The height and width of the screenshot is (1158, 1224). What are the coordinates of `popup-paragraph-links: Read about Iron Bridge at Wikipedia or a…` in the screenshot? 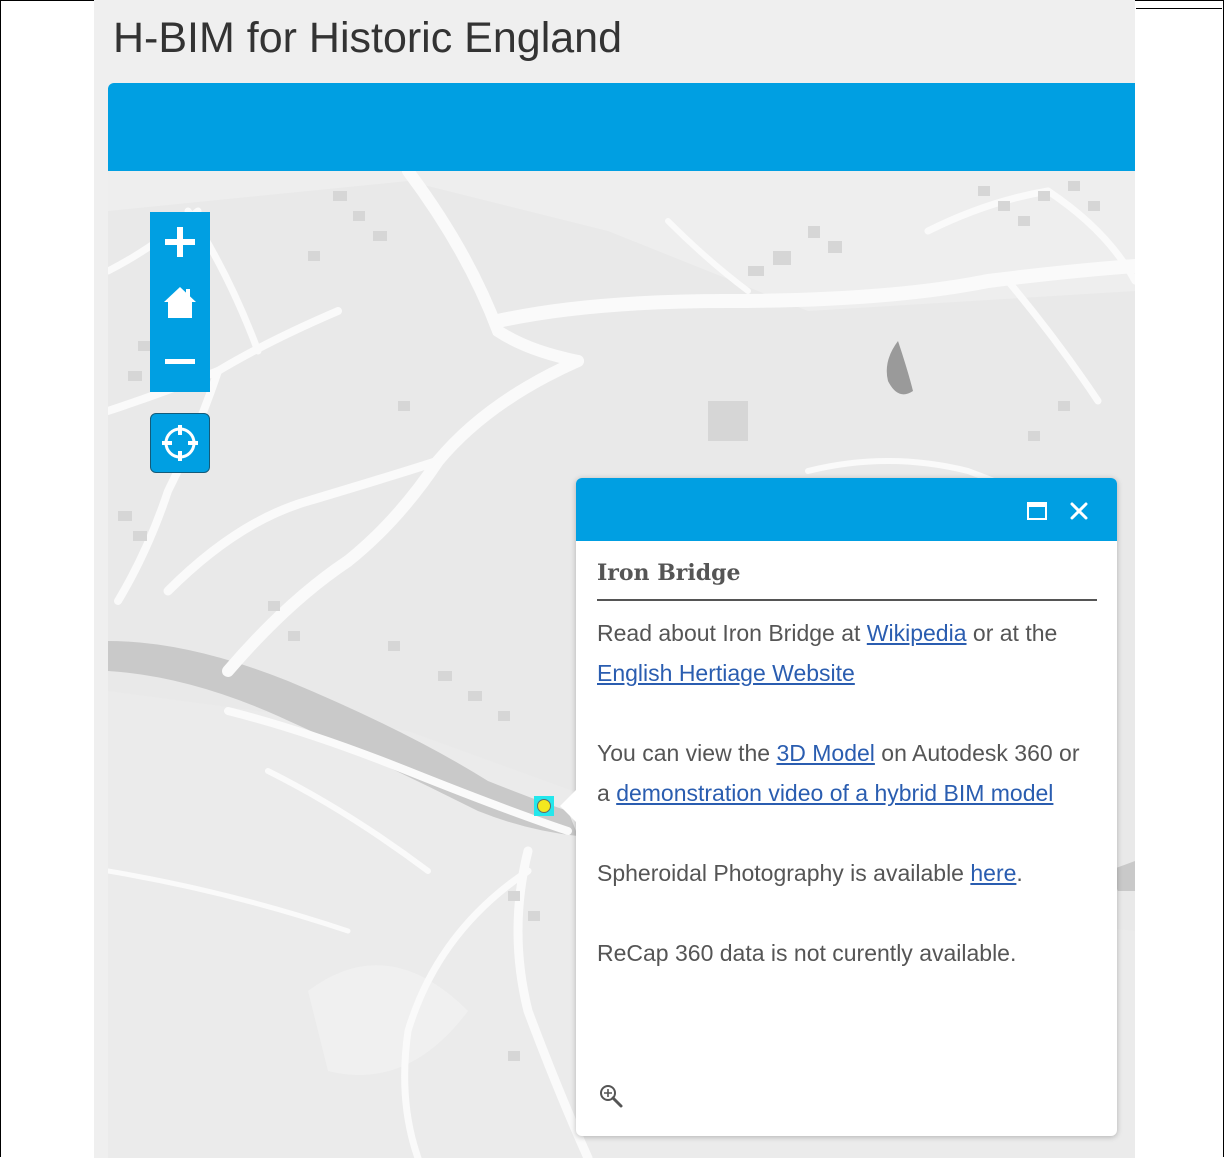 It's located at (847, 653).